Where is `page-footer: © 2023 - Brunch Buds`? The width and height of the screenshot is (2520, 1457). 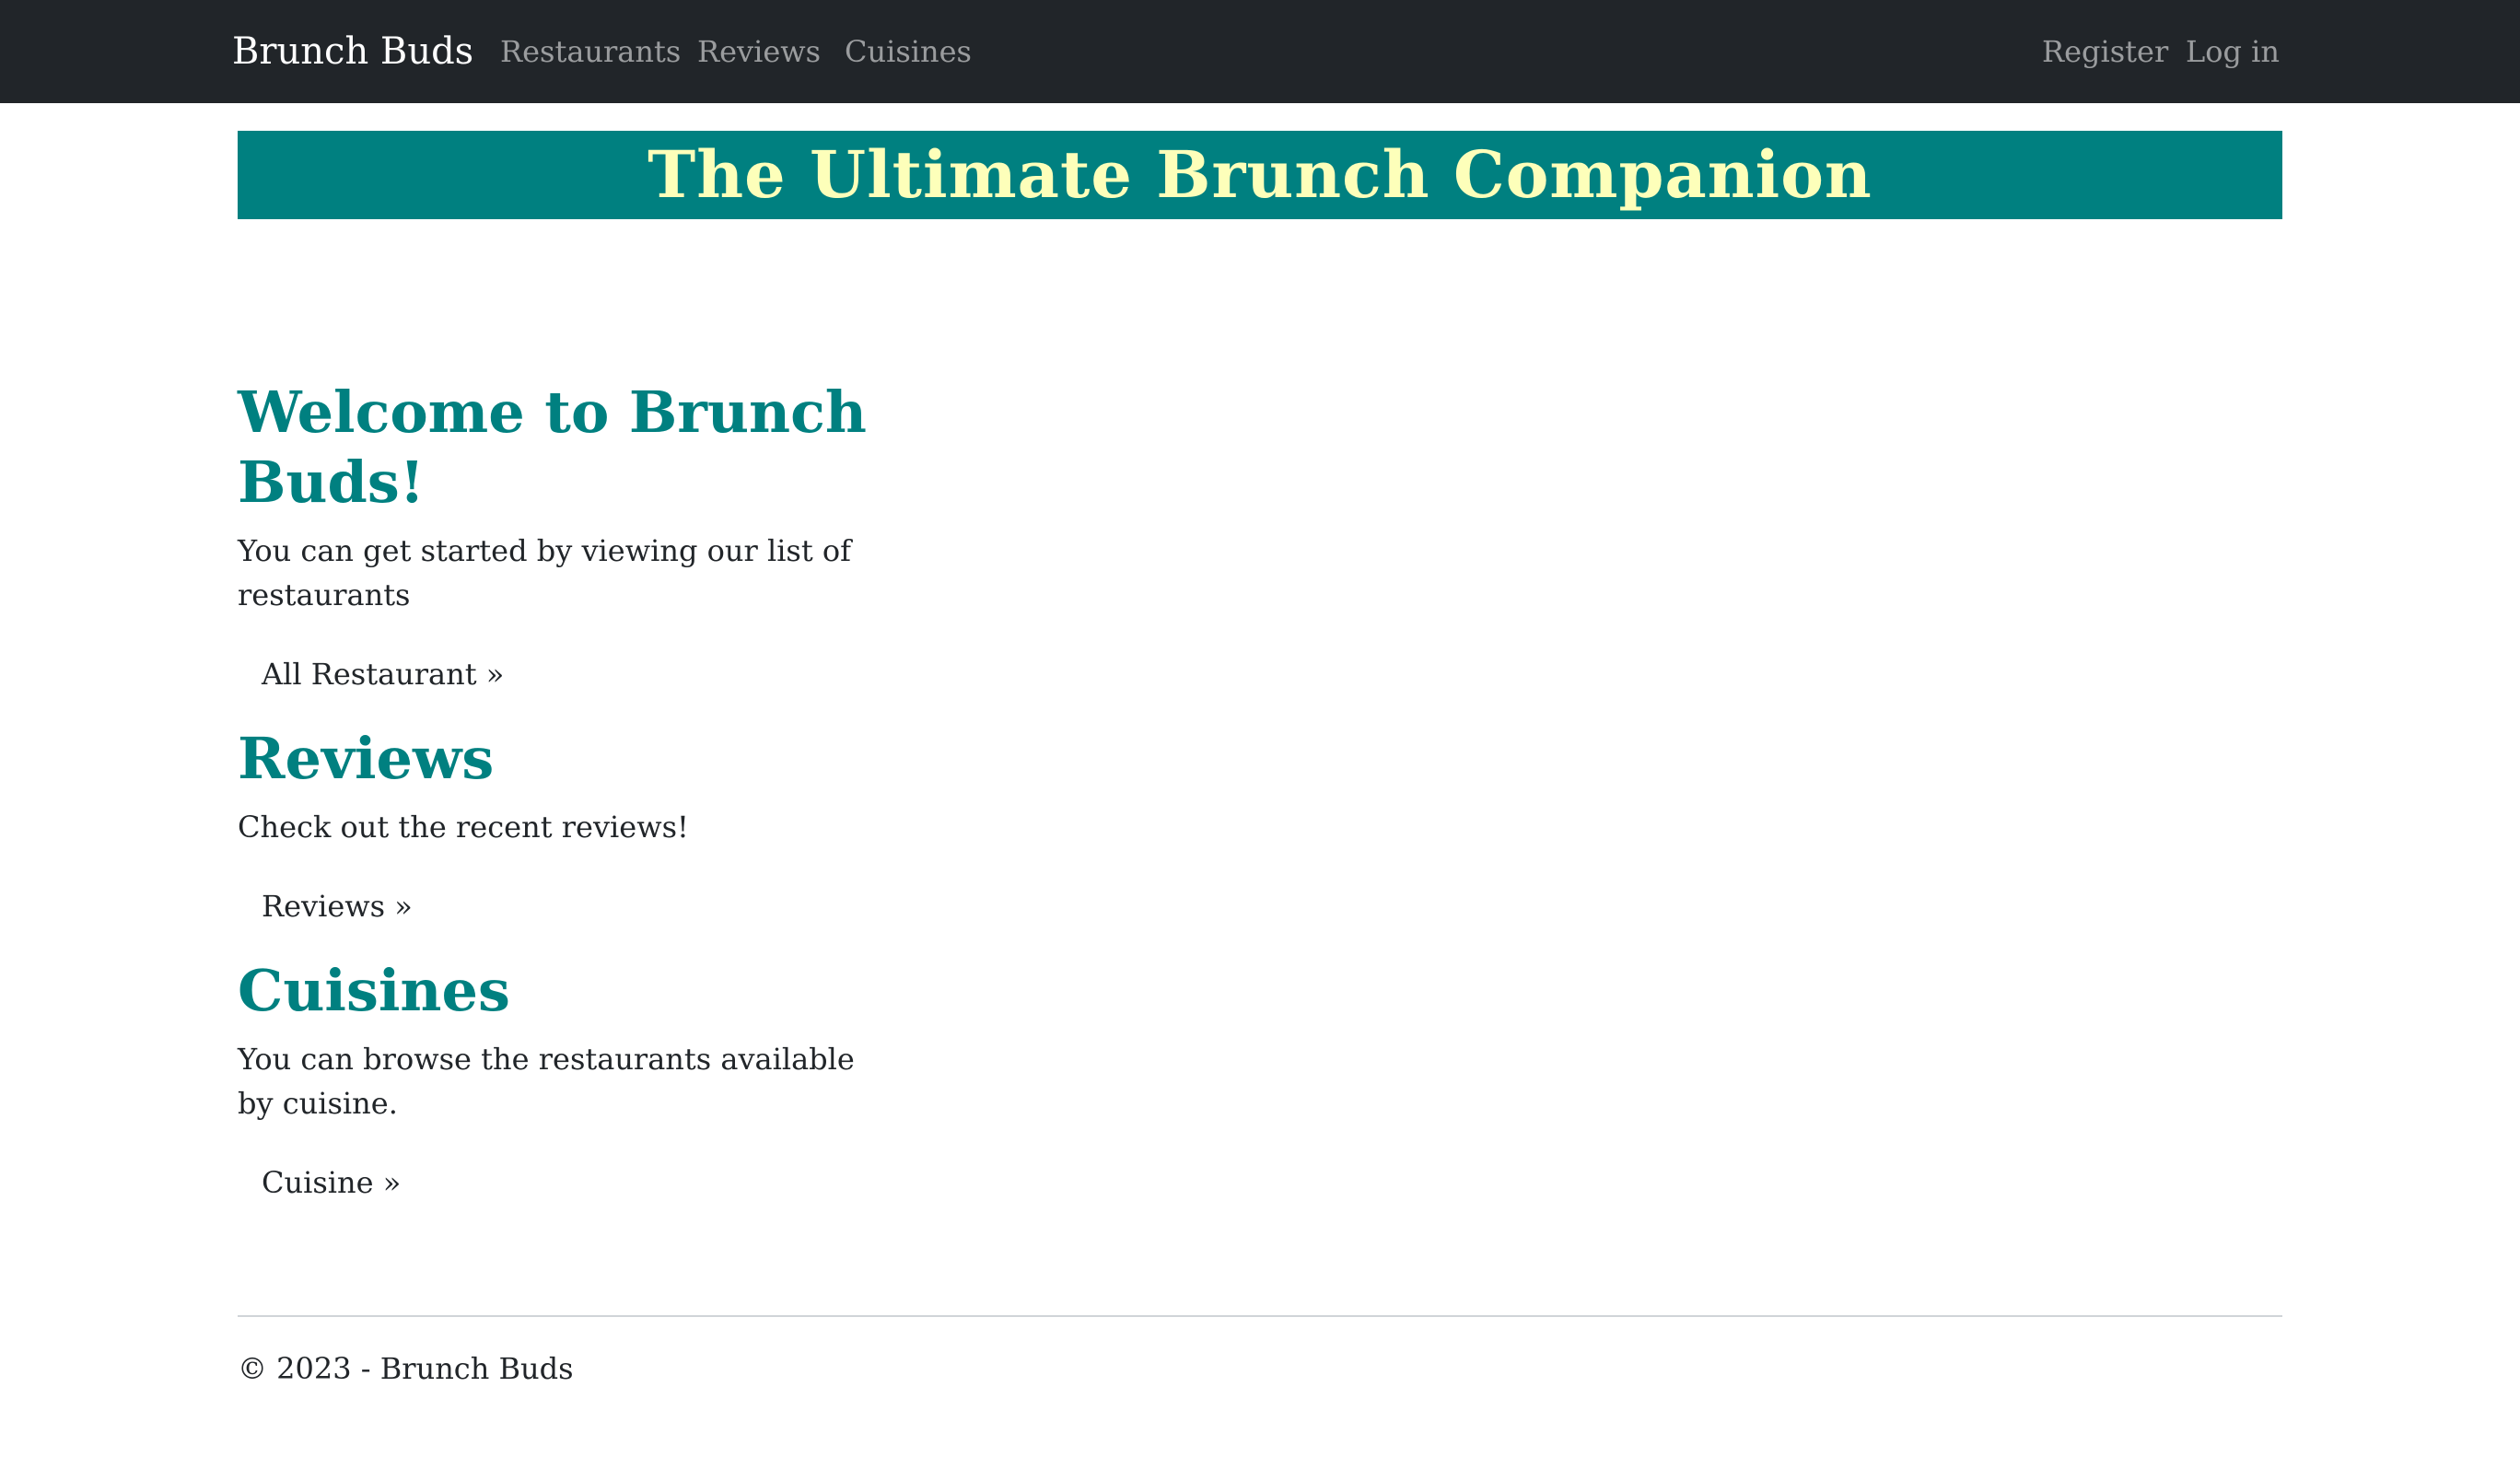 page-footer: © 2023 - Brunch Buds is located at coordinates (406, 1369).